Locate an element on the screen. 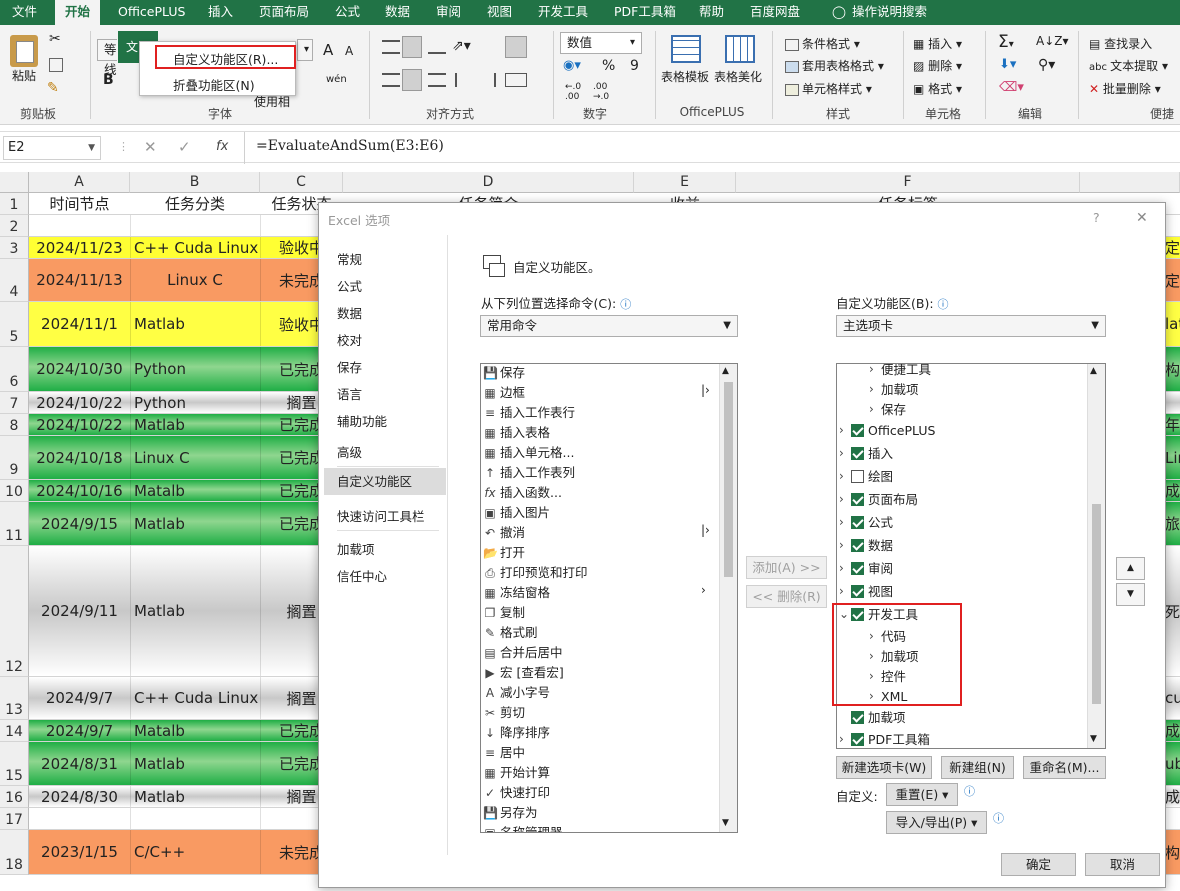 The image size is (1180, 891). decrease-indent-icon is located at coordinates (463, 80).